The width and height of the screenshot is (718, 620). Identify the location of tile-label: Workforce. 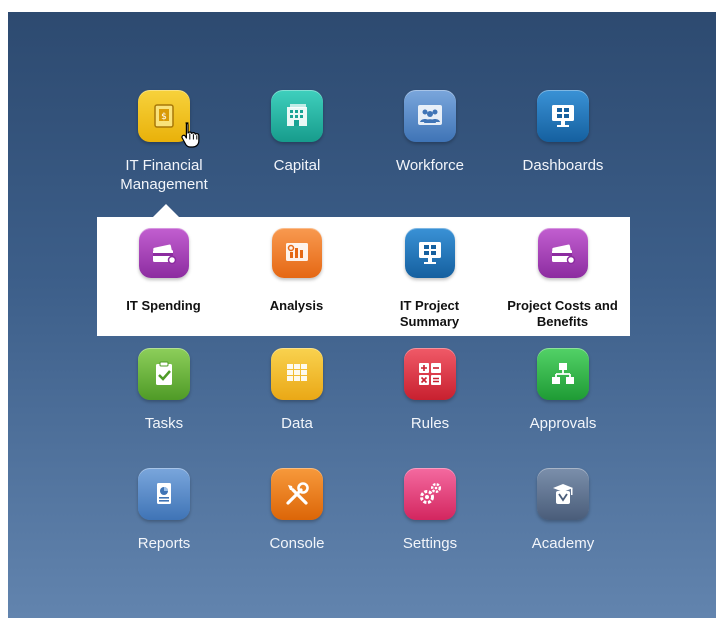
(430, 165).